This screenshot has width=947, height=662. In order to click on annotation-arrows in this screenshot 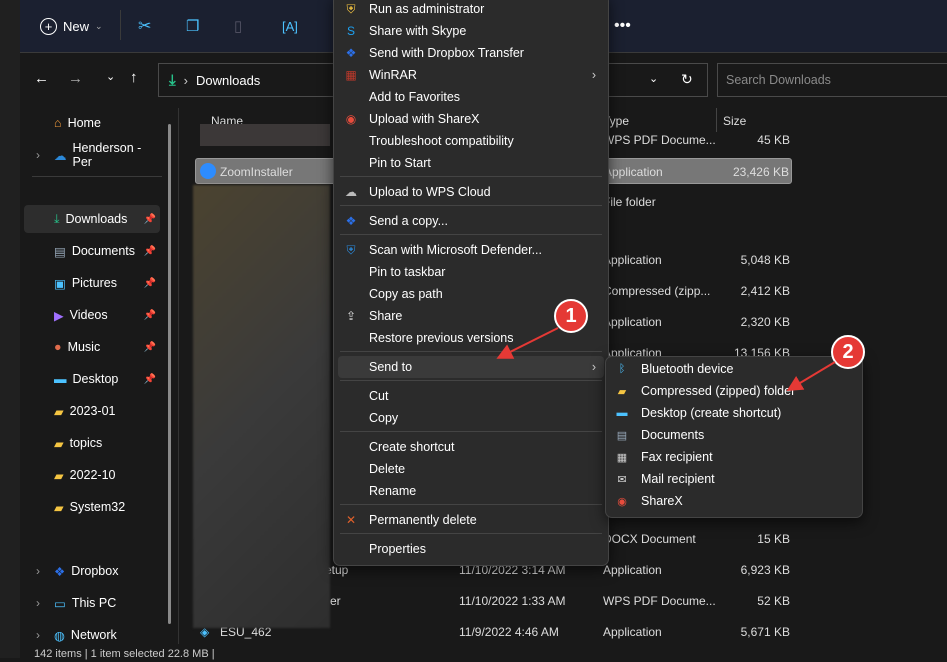, I will do `click(666, 359)`.